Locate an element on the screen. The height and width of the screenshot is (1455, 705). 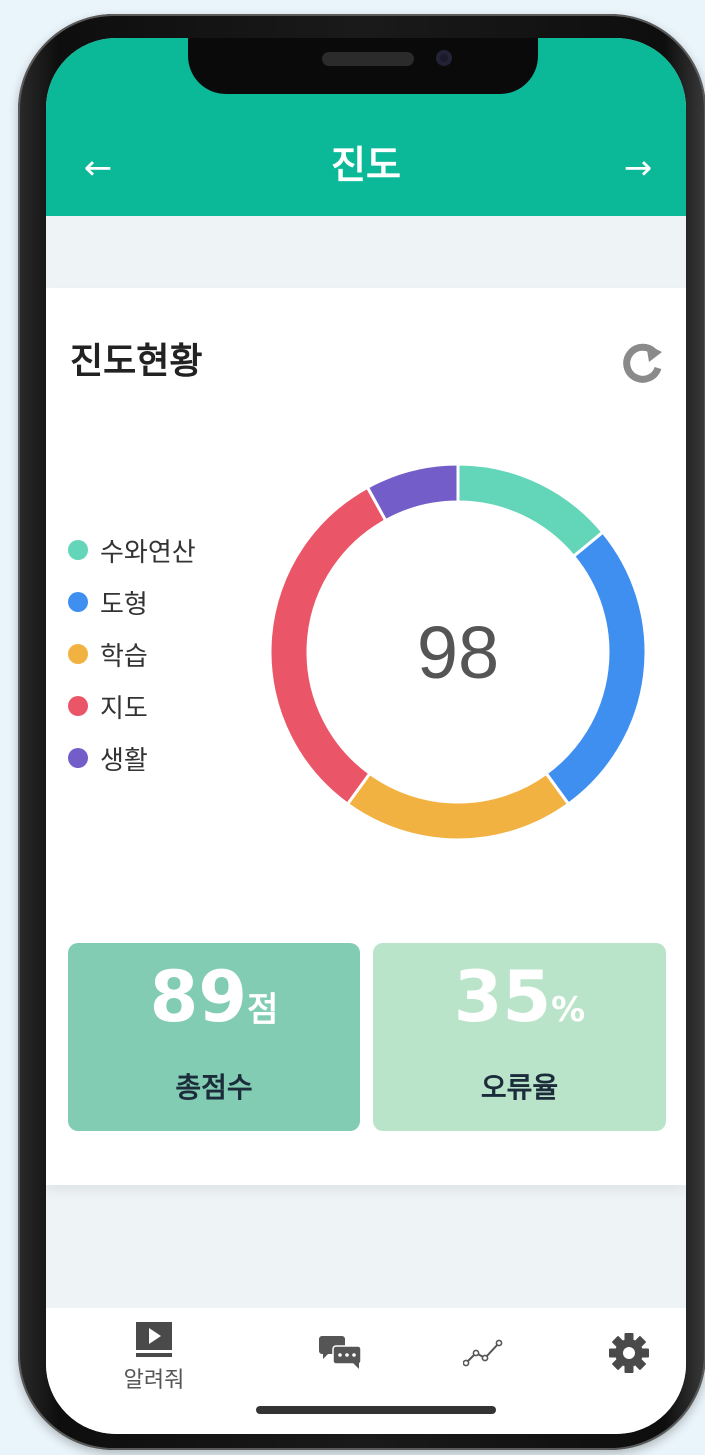
arrow-right-icon: → is located at coordinates (638, 168).